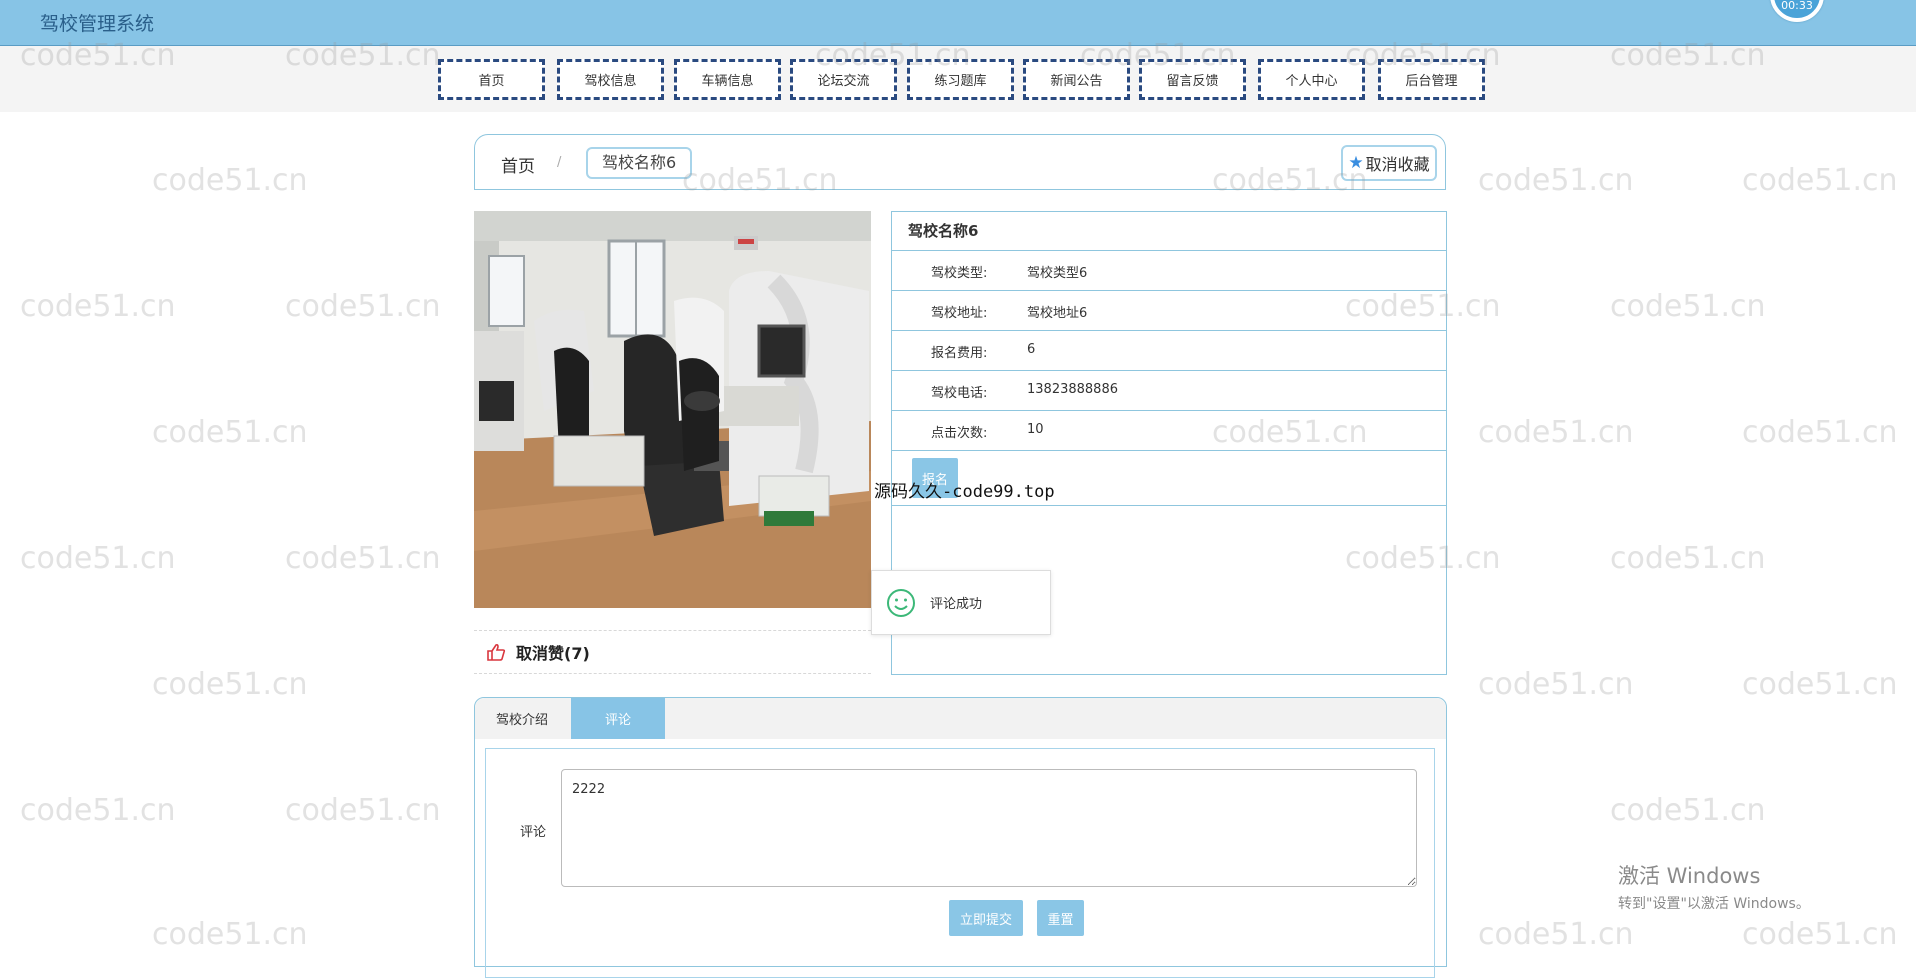  Describe the element at coordinates (610, 79) in the screenshot. I see `nav-item-school-info: 驾校信息` at that location.